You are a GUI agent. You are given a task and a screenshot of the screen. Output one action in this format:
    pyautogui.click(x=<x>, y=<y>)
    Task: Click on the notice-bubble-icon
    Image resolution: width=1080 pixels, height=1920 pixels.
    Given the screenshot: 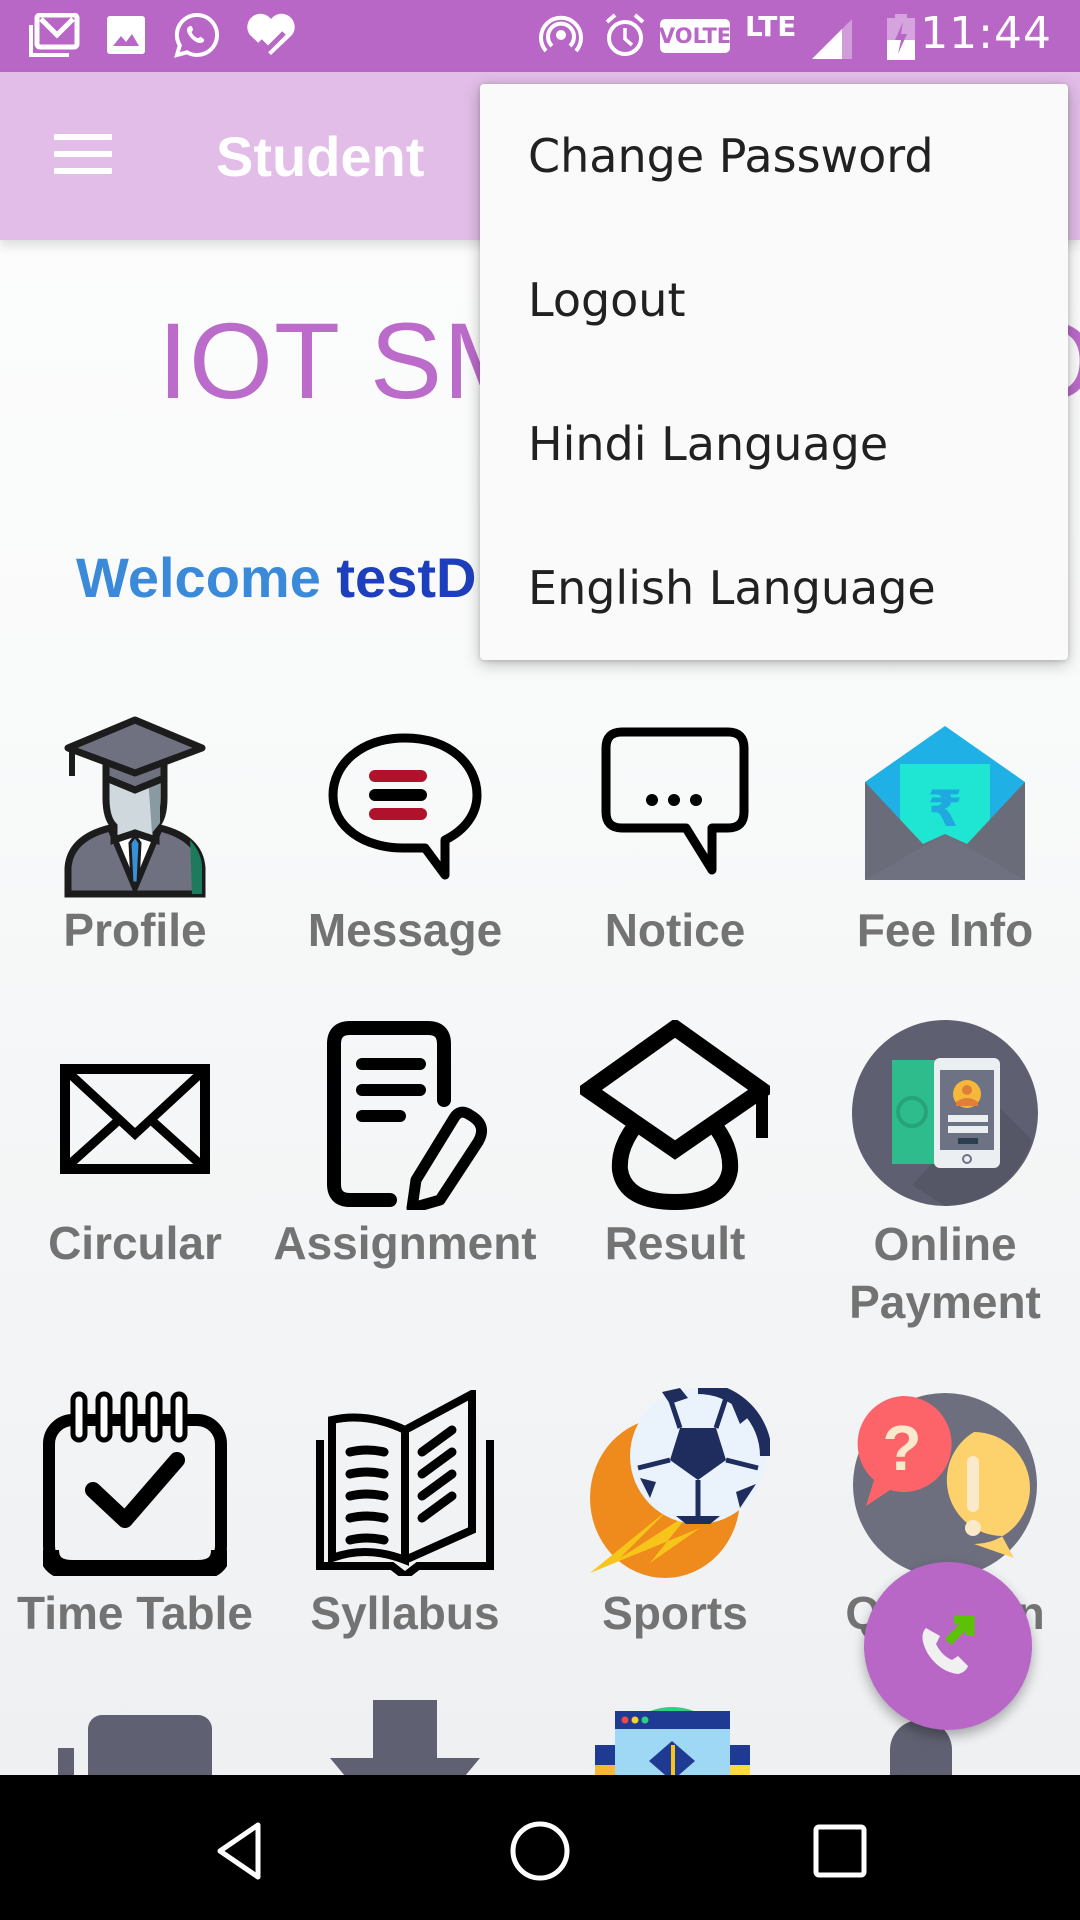 What is the action you would take?
    pyautogui.click(x=675, y=803)
    